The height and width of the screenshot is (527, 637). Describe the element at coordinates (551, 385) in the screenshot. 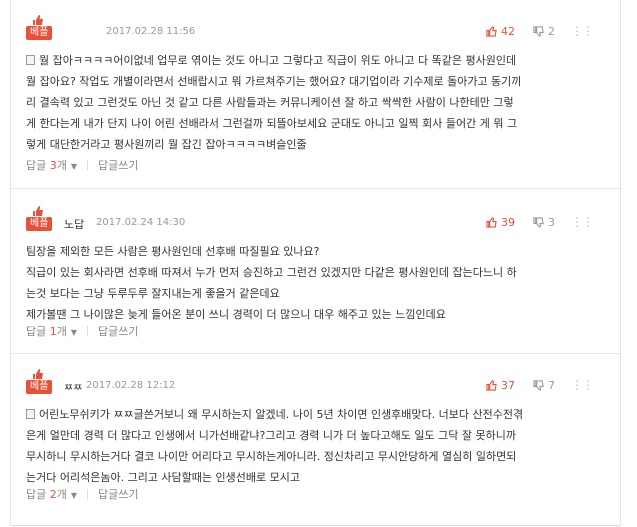

I see `downvote-count: 7` at that location.